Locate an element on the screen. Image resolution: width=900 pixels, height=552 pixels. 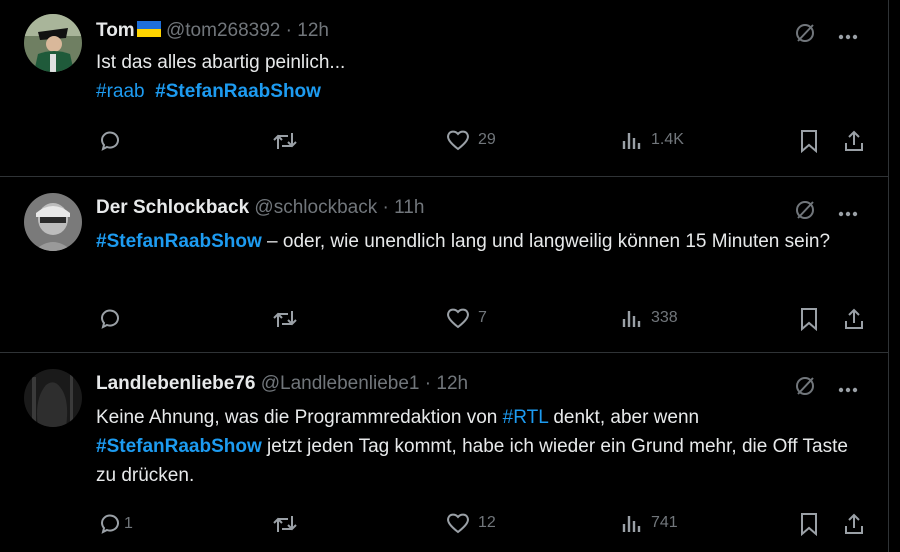
tweet-header: Landlebenliebe76 @Landlebenliebe1 · 12h is located at coordinates (282, 384).